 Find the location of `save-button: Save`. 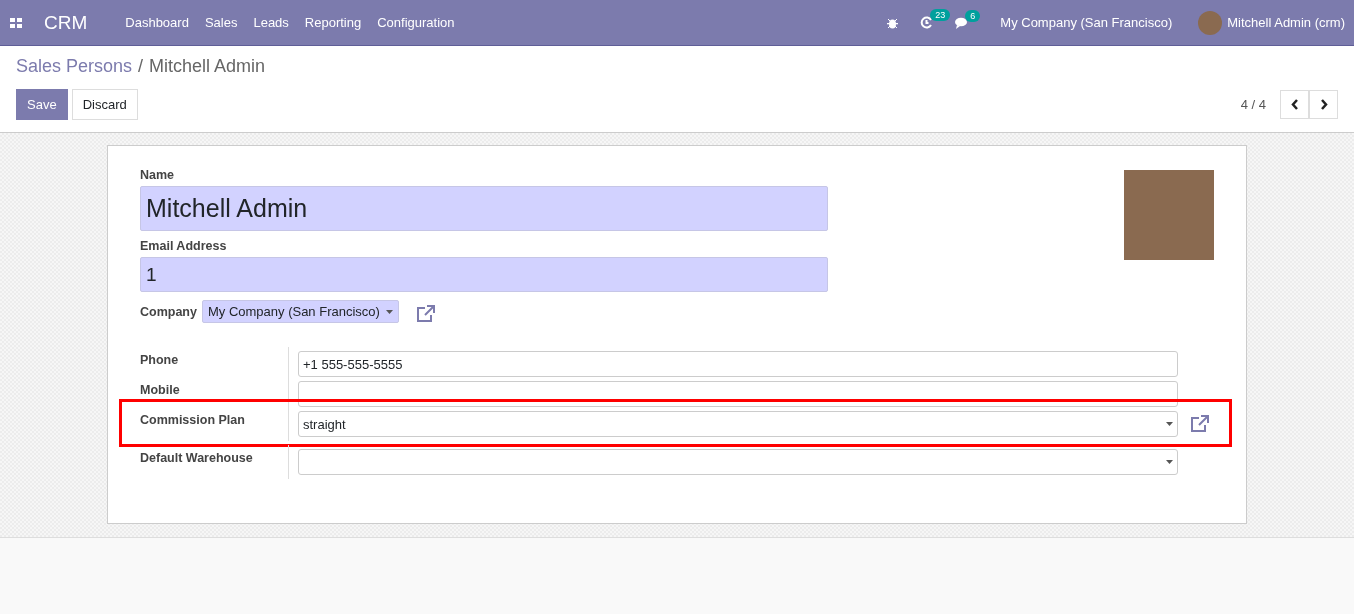

save-button: Save is located at coordinates (42, 104).